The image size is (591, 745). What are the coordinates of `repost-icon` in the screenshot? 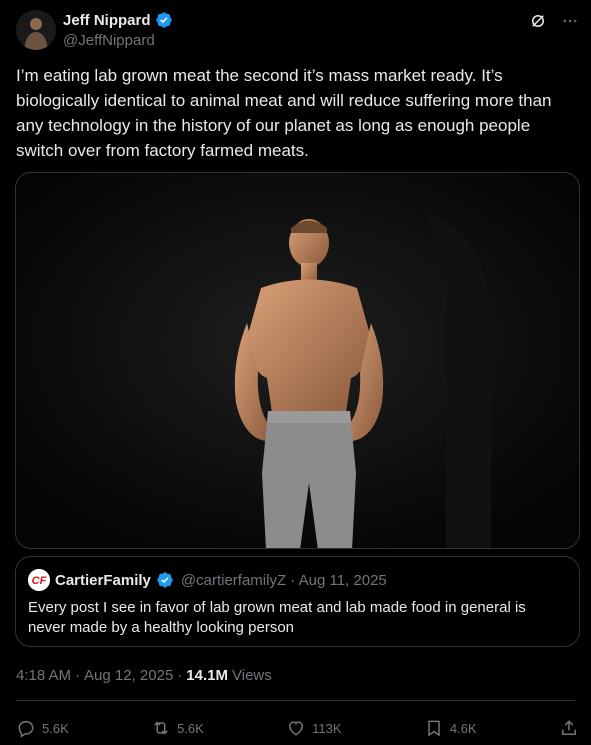 It's located at (161, 728).